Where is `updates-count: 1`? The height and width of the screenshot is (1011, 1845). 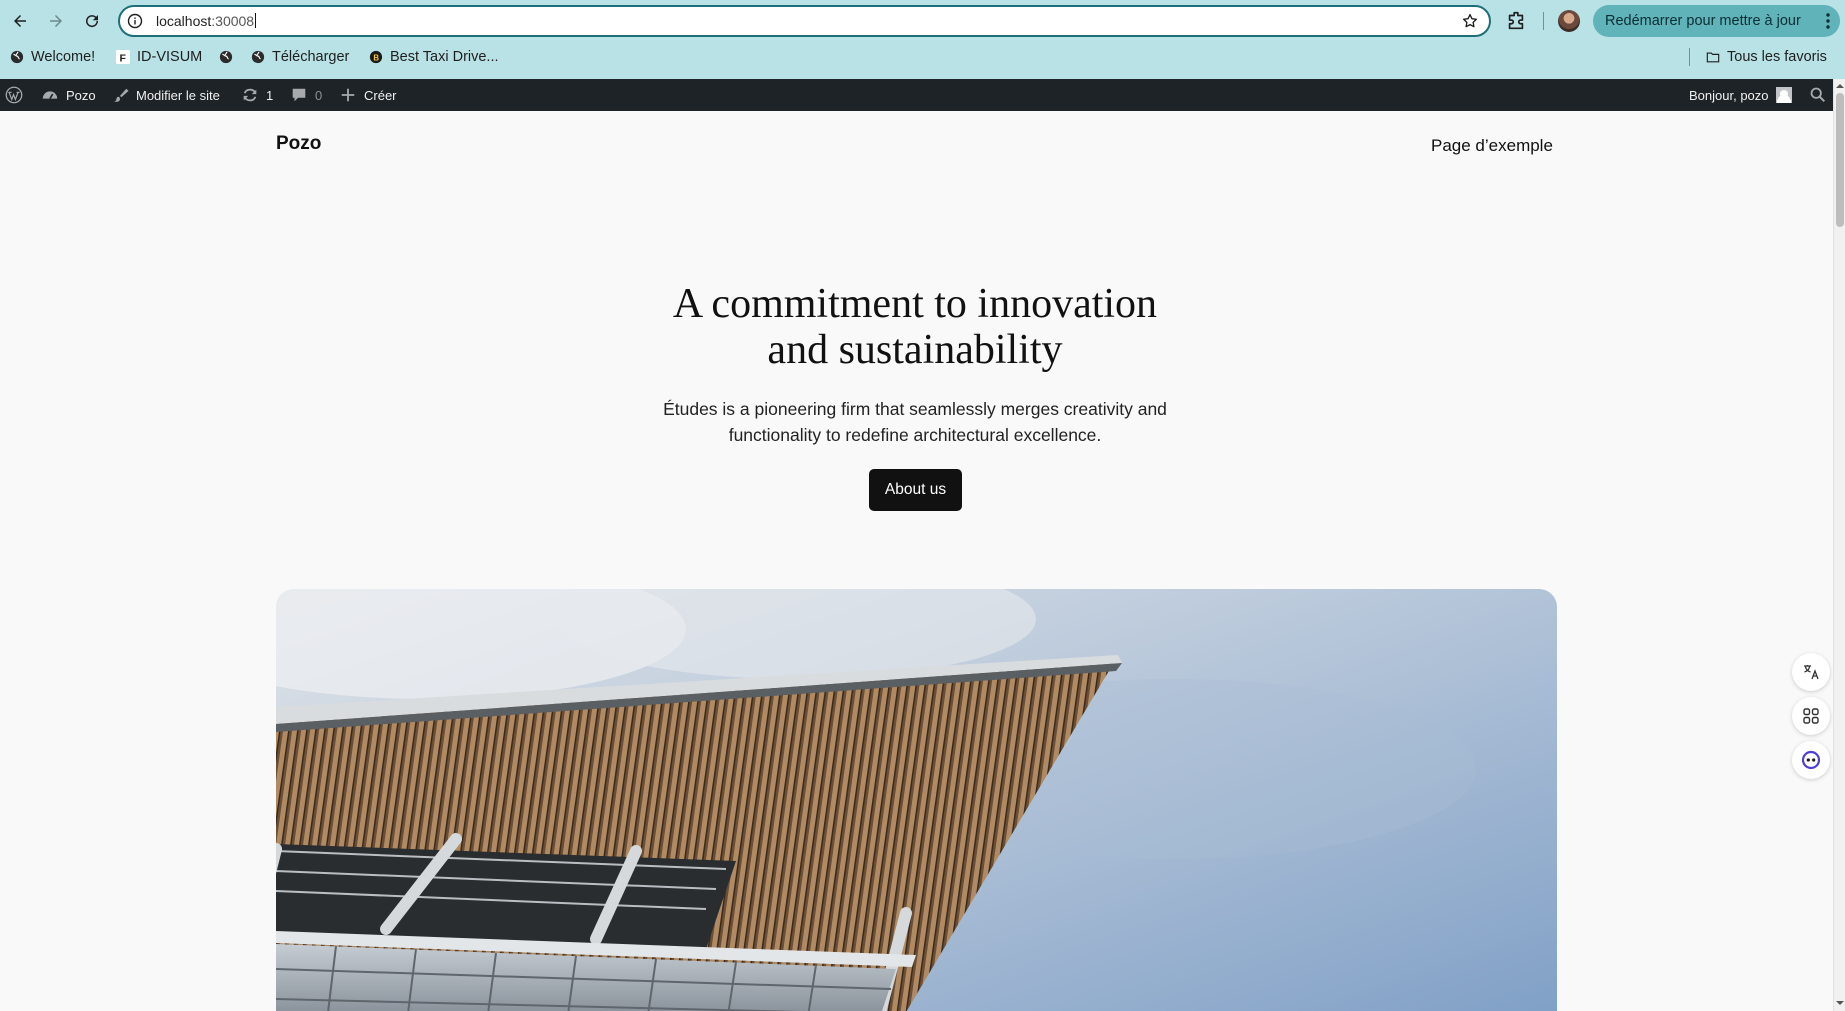
updates-count: 1 is located at coordinates (270, 95).